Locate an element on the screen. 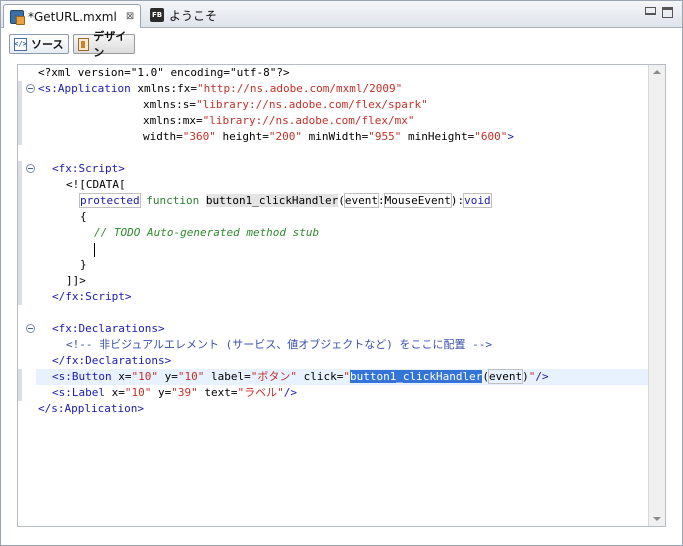 Image resolution: width=683 pixels, height=546 pixels. code-line-19: </fx:Declarations> is located at coordinates (112, 360).